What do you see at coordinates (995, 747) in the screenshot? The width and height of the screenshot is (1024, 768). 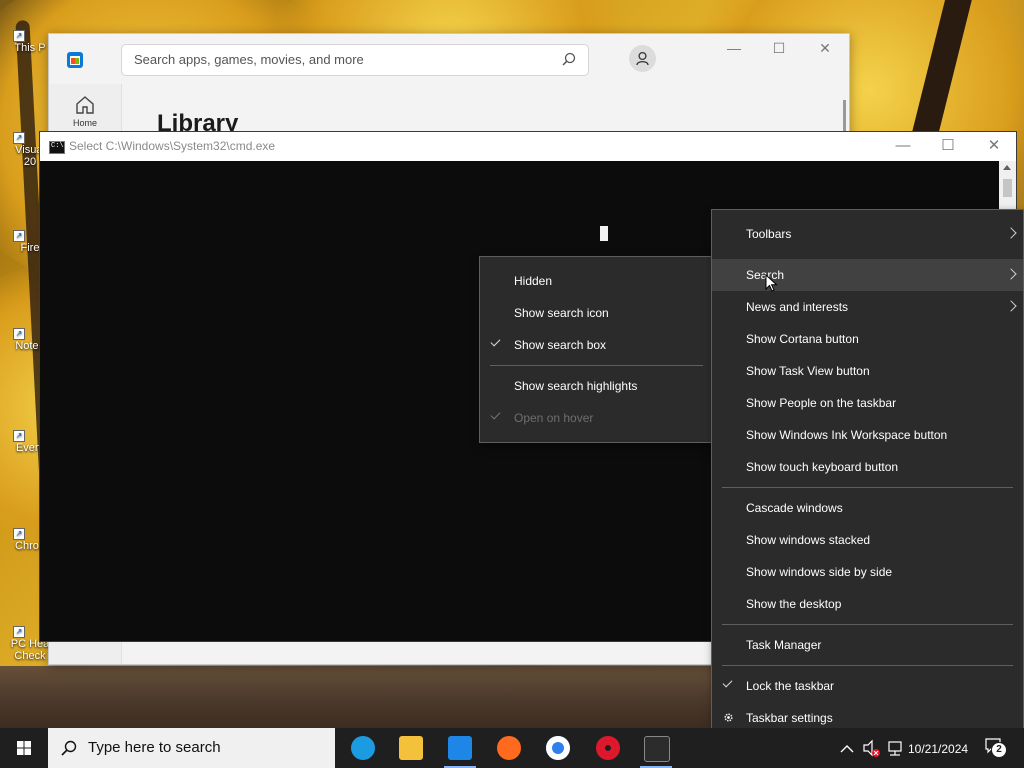 I see `action-center-button: 2` at bounding box center [995, 747].